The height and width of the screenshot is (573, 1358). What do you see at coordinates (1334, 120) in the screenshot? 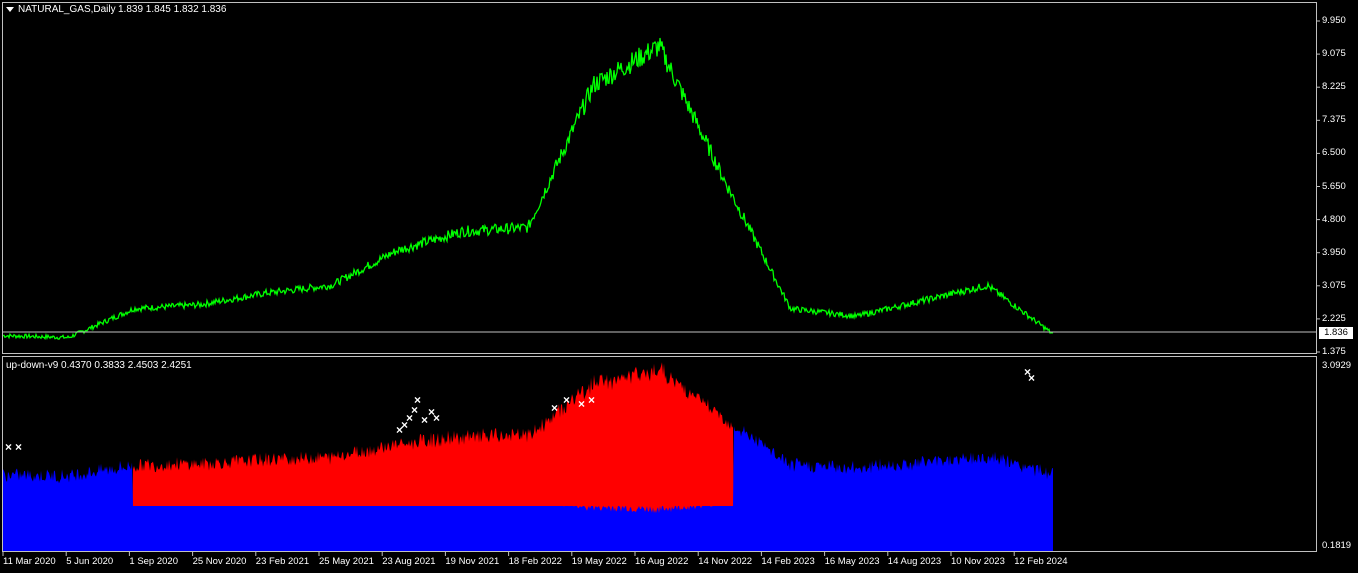
I see `price-axis-label: 7.375` at bounding box center [1334, 120].